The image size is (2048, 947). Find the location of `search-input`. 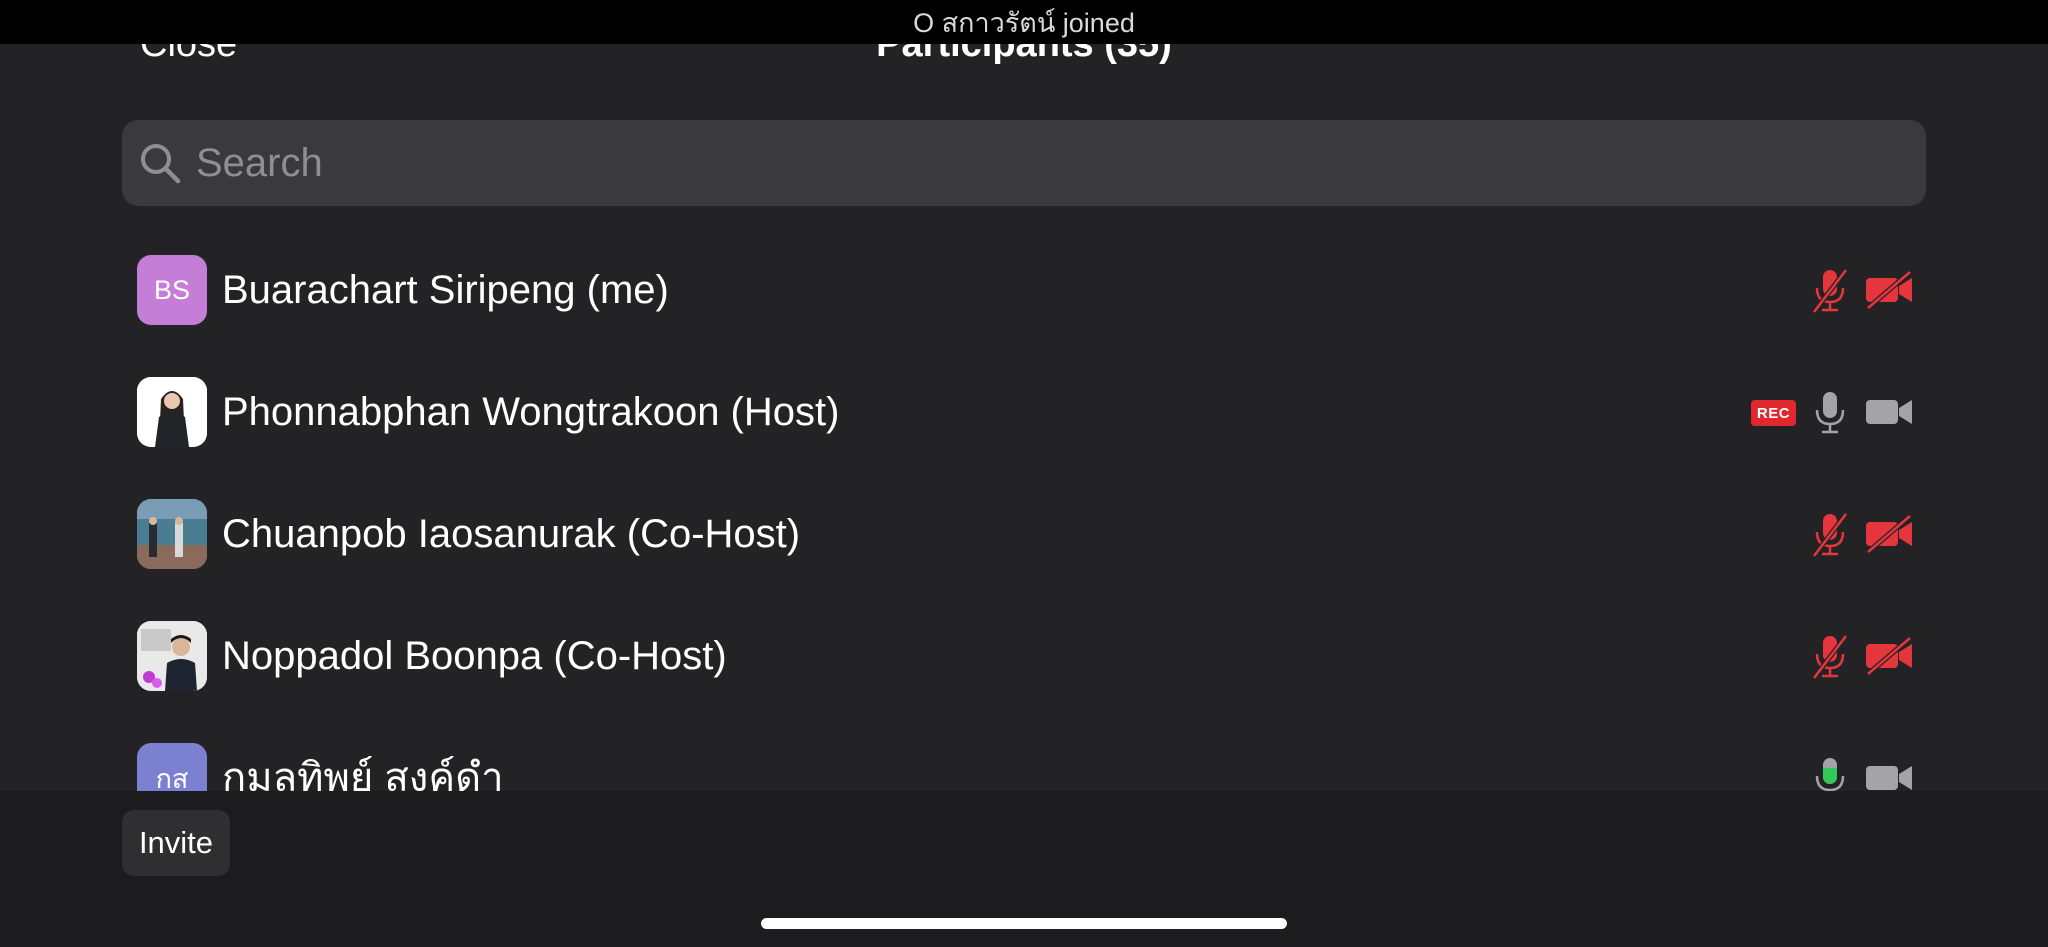

search-input is located at coordinates (1060, 163).